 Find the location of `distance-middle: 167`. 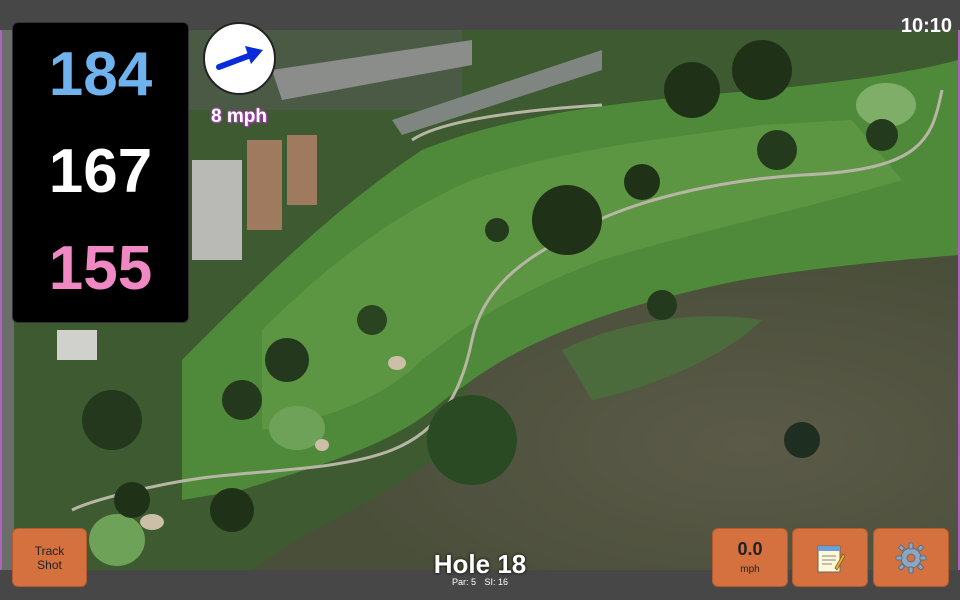

distance-middle: 167 is located at coordinates (100, 171).